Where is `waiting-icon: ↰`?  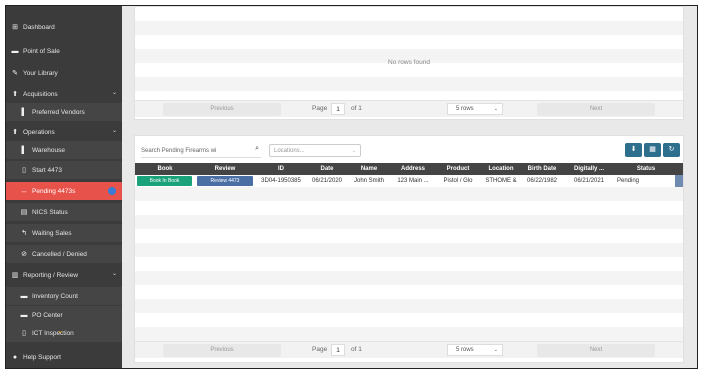
waiting-icon: ↰ is located at coordinates (24, 233).